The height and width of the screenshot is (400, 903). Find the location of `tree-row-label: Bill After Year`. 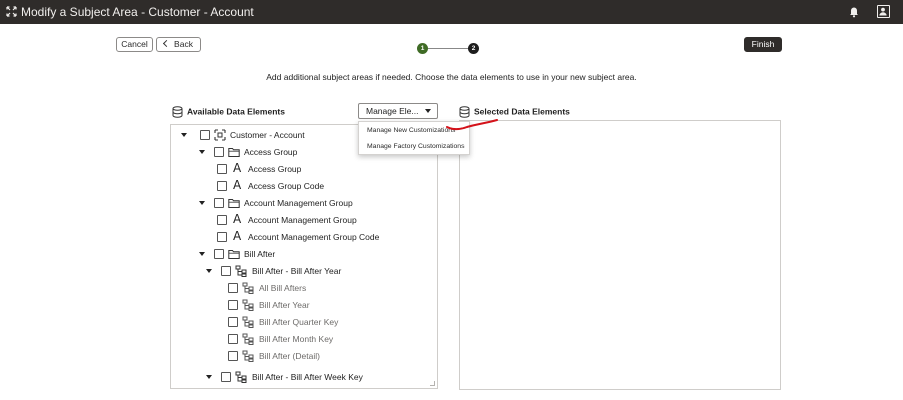

tree-row-label: Bill After Year is located at coordinates (284, 305).